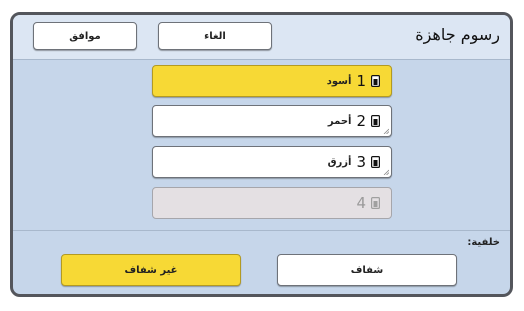  Describe the element at coordinates (353, 81) in the screenshot. I see `slot-content: أسود 1` at that location.